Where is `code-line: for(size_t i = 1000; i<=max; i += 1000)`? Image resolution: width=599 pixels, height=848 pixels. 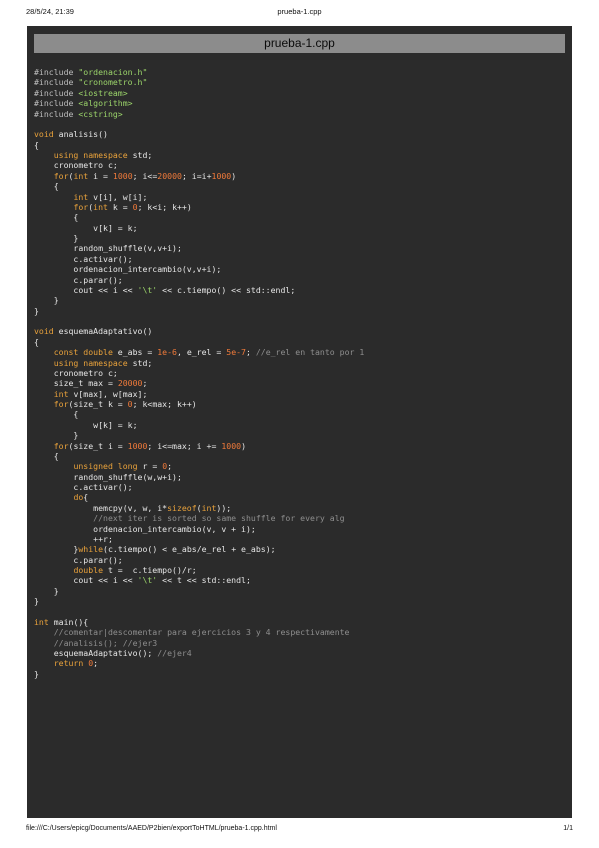 code-line: for(size_t i = 1000; i<=max; i += 1000) is located at coordinates (199, 446).